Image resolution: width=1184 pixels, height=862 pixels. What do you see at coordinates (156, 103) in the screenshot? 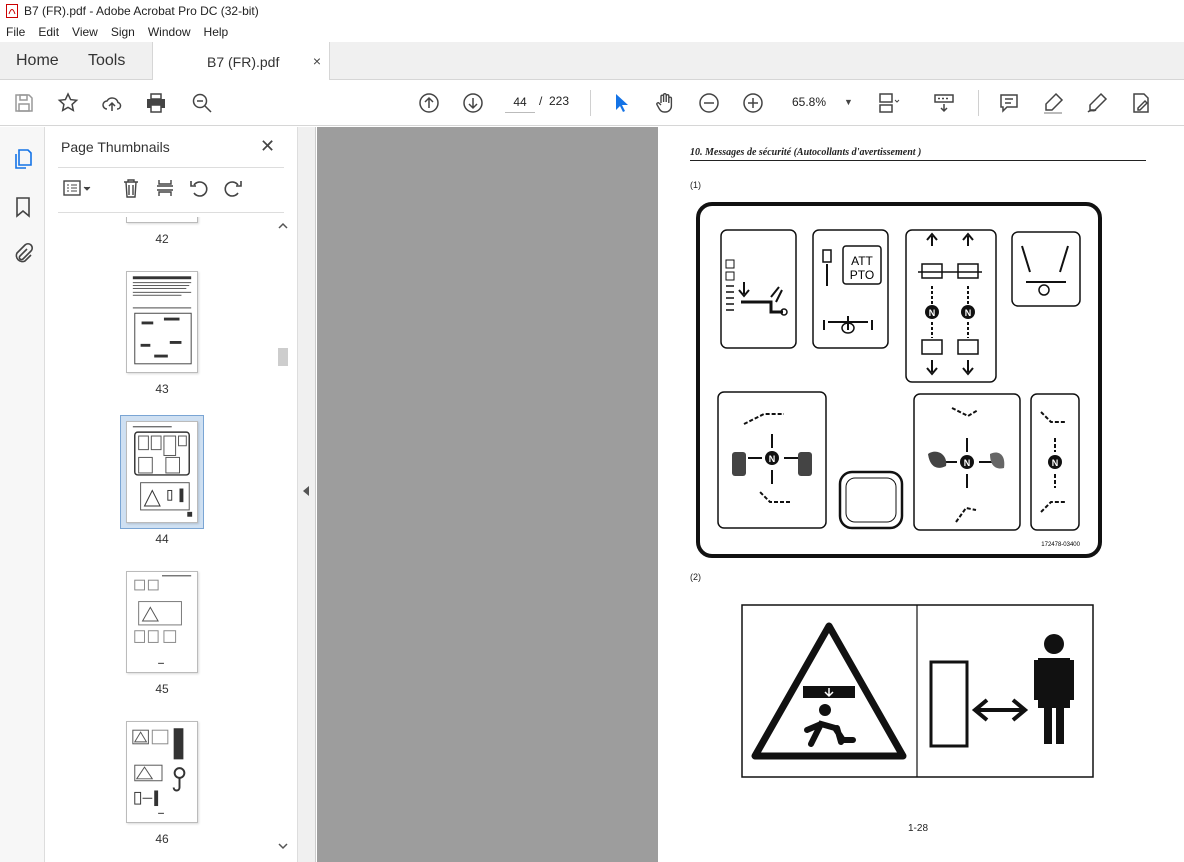
I see `print-icon` at bounding box center [156, 103].